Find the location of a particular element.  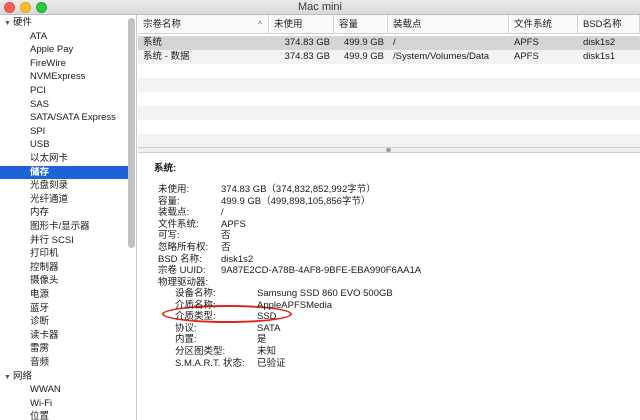

sidebar-item-label: WWAN is located at coordinates (45, 390).